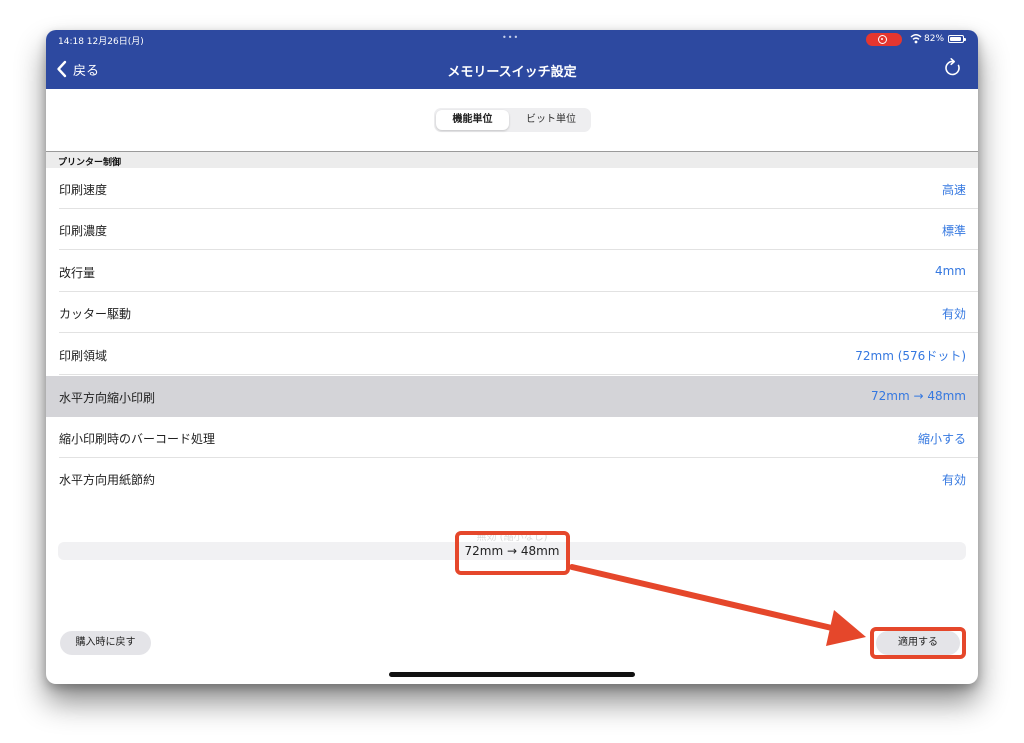 This screenshot has height=743, width=1024. Describe the element at coordinates (472, 120) in the screenshot. I see `segment-function-unit: 機能単位` at that location.